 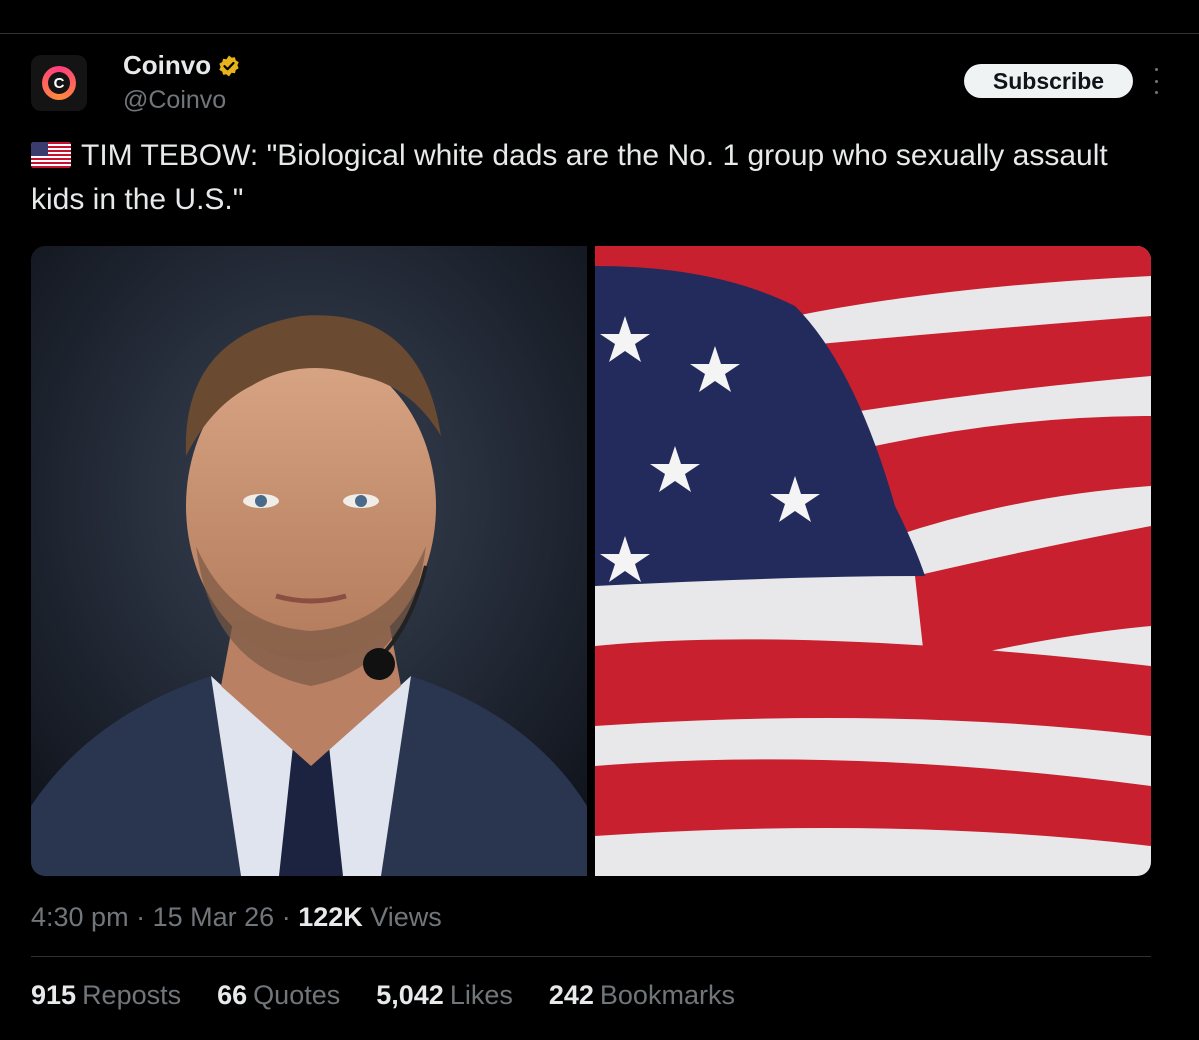 What do you see at coordinates (591, 956) in the screenshot?
I see `stats-divider` at bounding box center [591, 956].